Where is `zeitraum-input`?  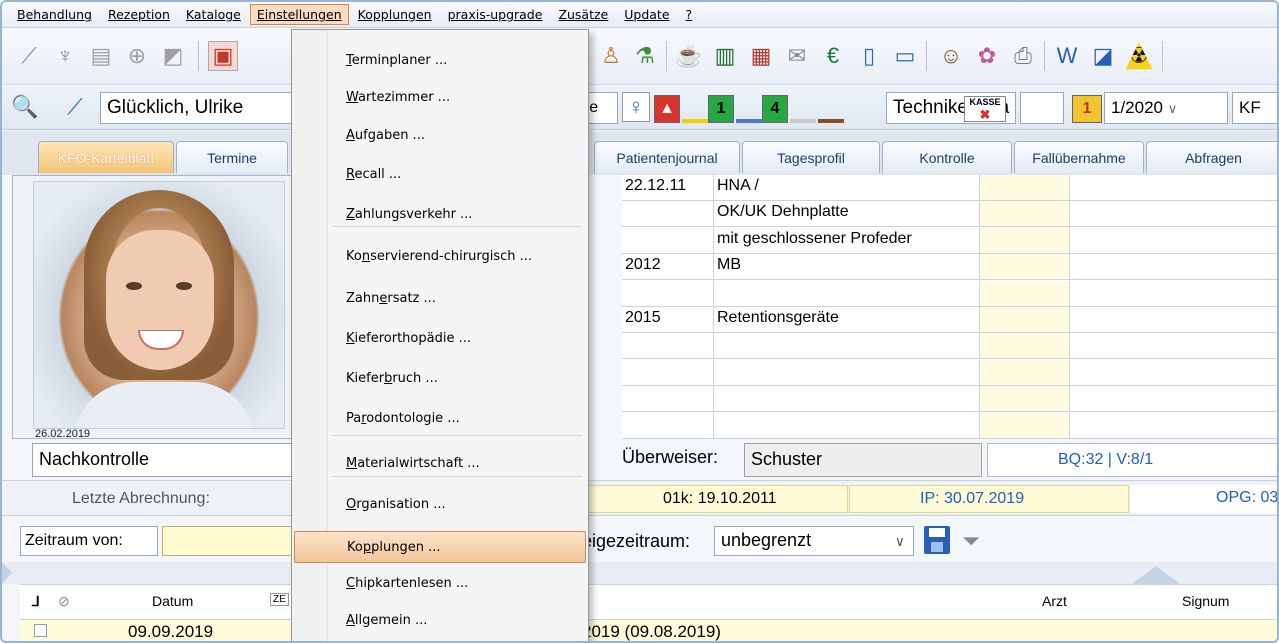
zeitraum-input is located at coordinates (227, 541).